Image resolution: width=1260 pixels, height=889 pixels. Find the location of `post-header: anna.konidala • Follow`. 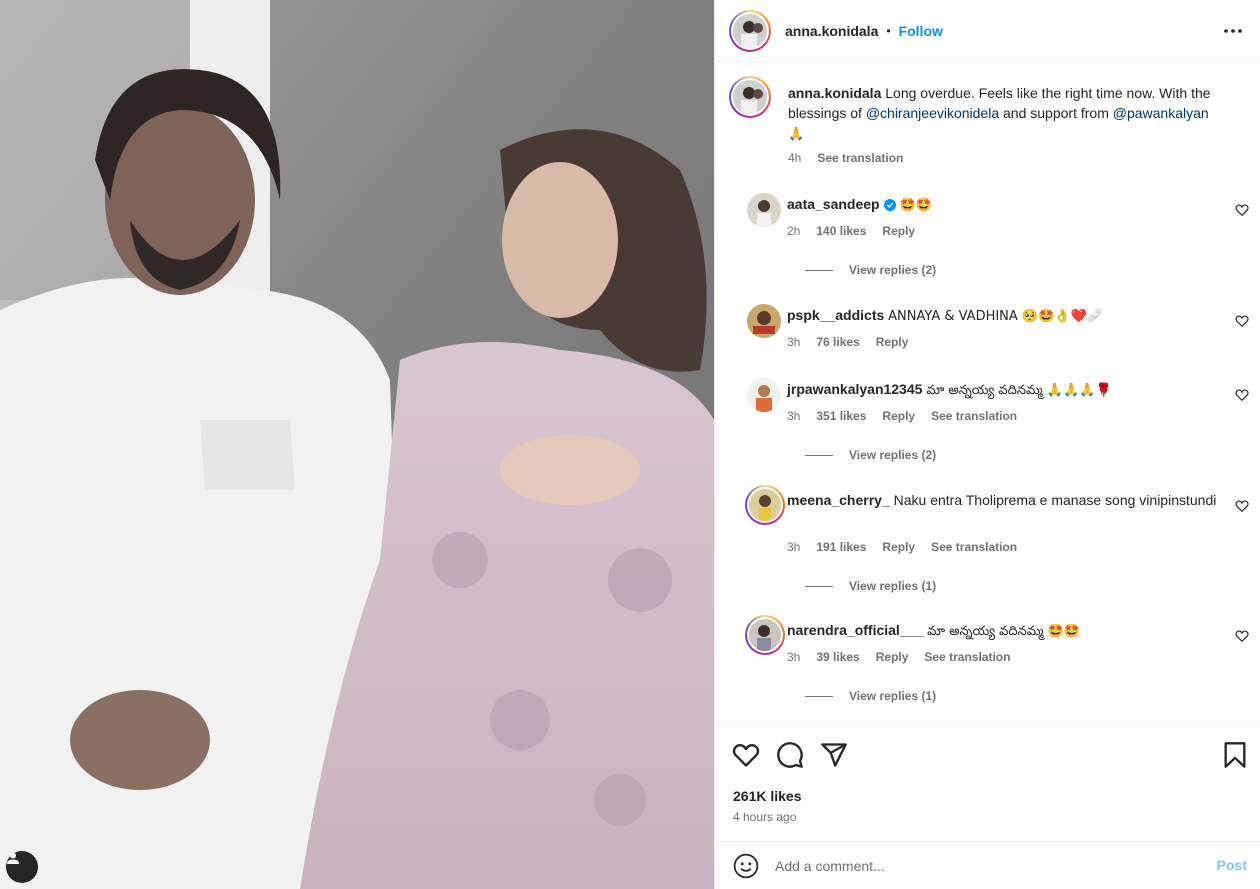

post-header: anna.konidala • Follow is located at coordinates (987, 31).